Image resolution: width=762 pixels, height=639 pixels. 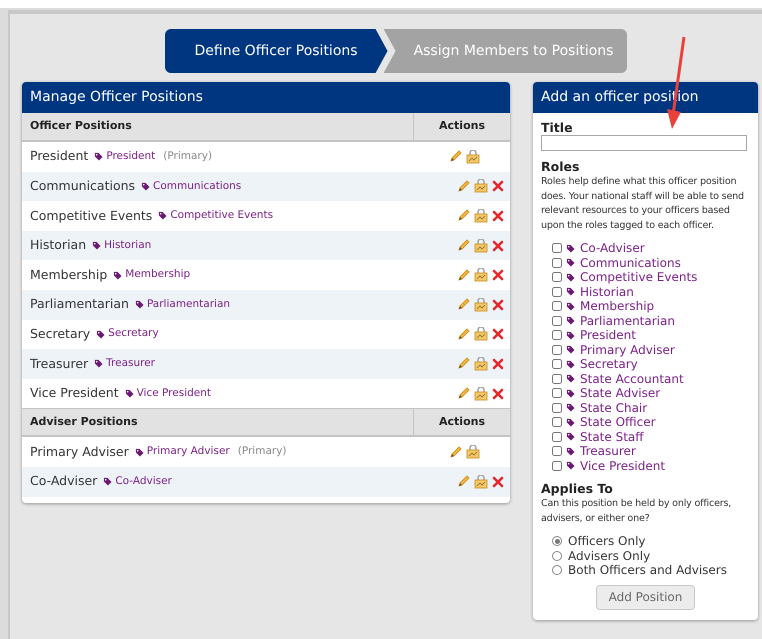 What do you see at coordinates (83, 186) in the screenshot?
I see `position-name: Communications` at bounding box center [83, 186].